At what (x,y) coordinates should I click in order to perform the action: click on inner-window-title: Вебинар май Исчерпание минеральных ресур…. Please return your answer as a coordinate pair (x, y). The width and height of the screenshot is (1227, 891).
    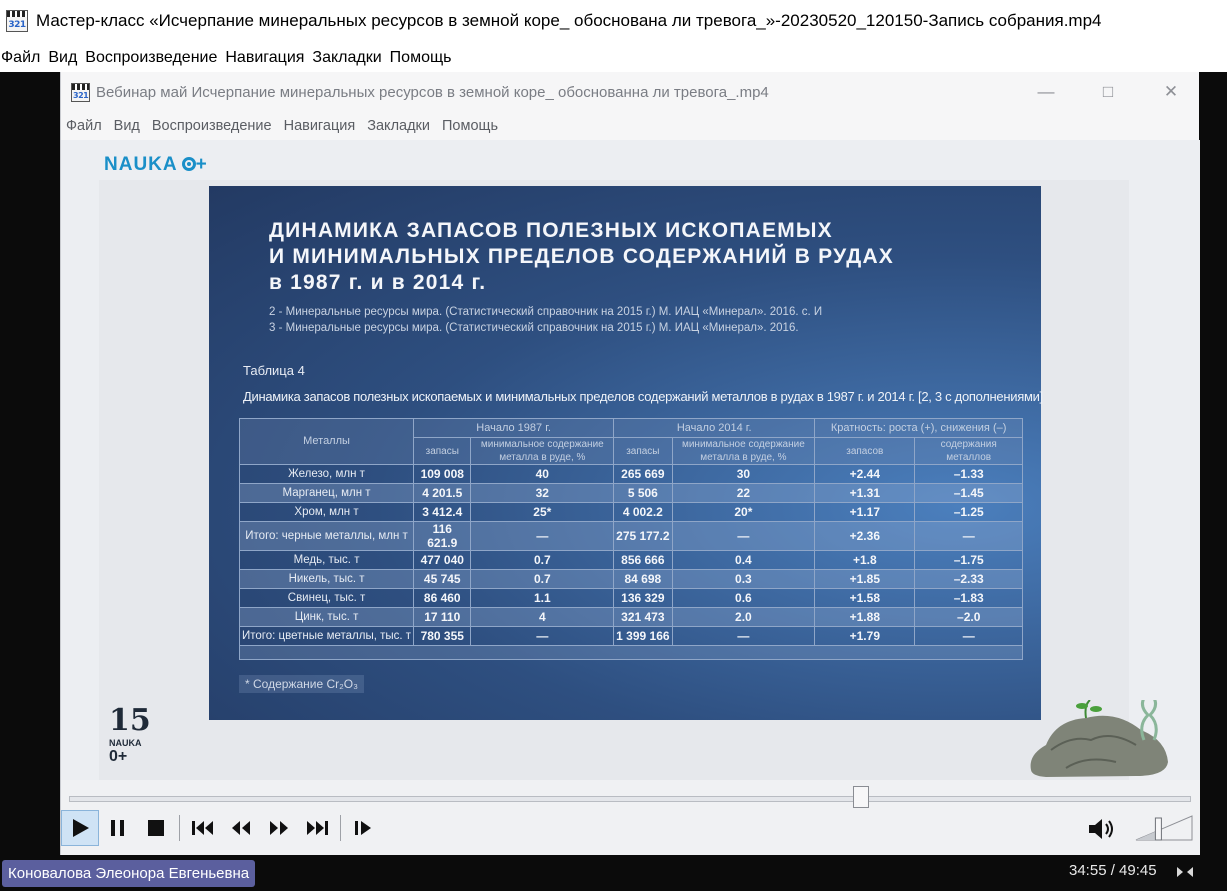
    Looking at the image, I should click on (432, 92).